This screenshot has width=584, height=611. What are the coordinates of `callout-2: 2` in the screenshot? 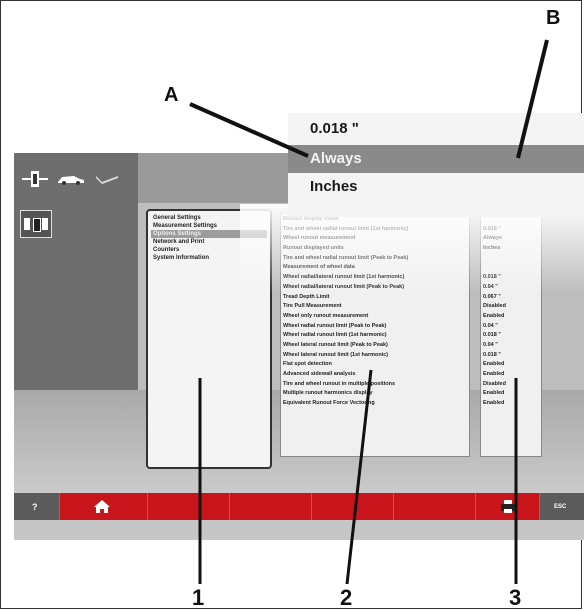 It's located at (346, 597).